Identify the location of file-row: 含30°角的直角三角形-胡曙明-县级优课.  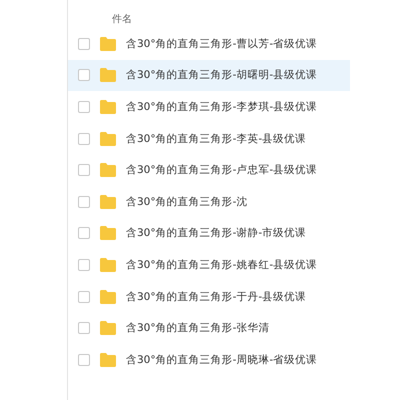
(209, 76).